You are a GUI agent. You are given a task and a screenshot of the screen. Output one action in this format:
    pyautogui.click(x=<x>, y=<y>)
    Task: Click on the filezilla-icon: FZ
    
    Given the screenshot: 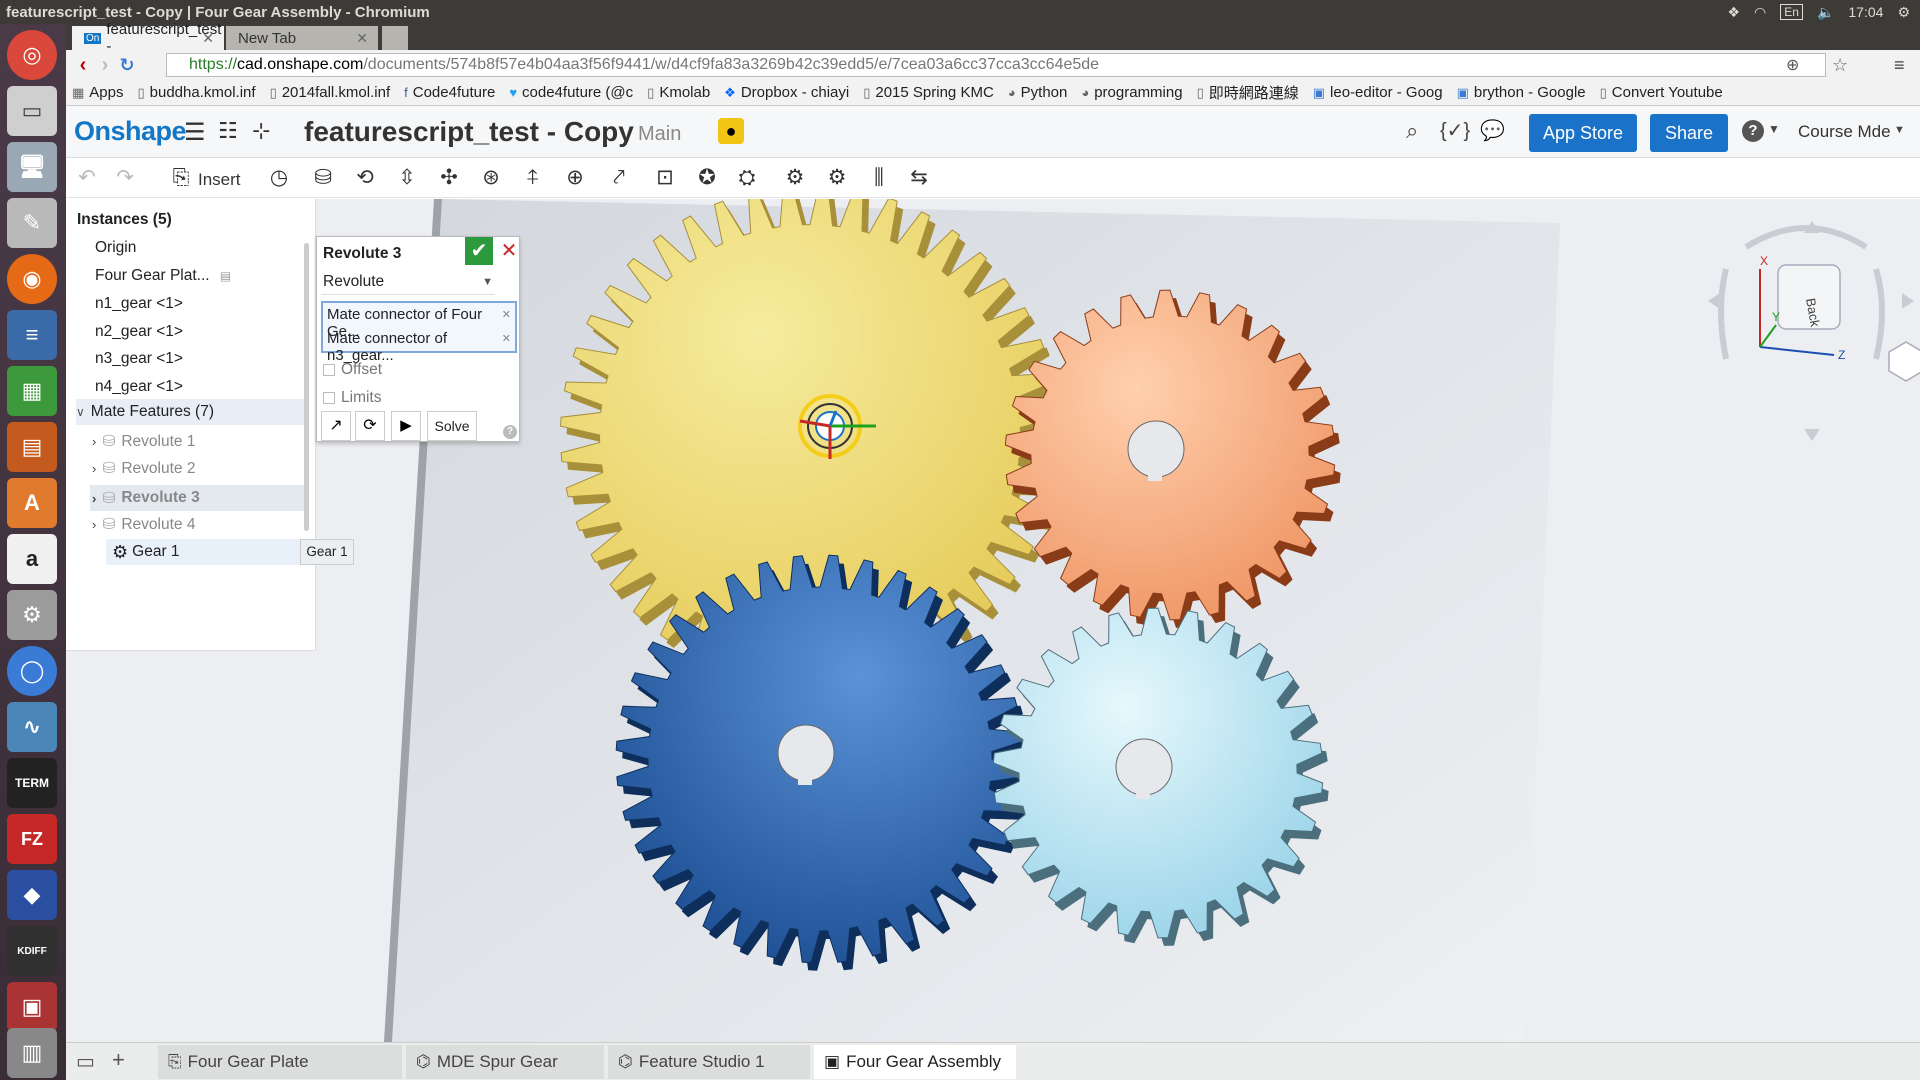 What is the action you would take?
    pyautogui.click(x=32, y=839)
    